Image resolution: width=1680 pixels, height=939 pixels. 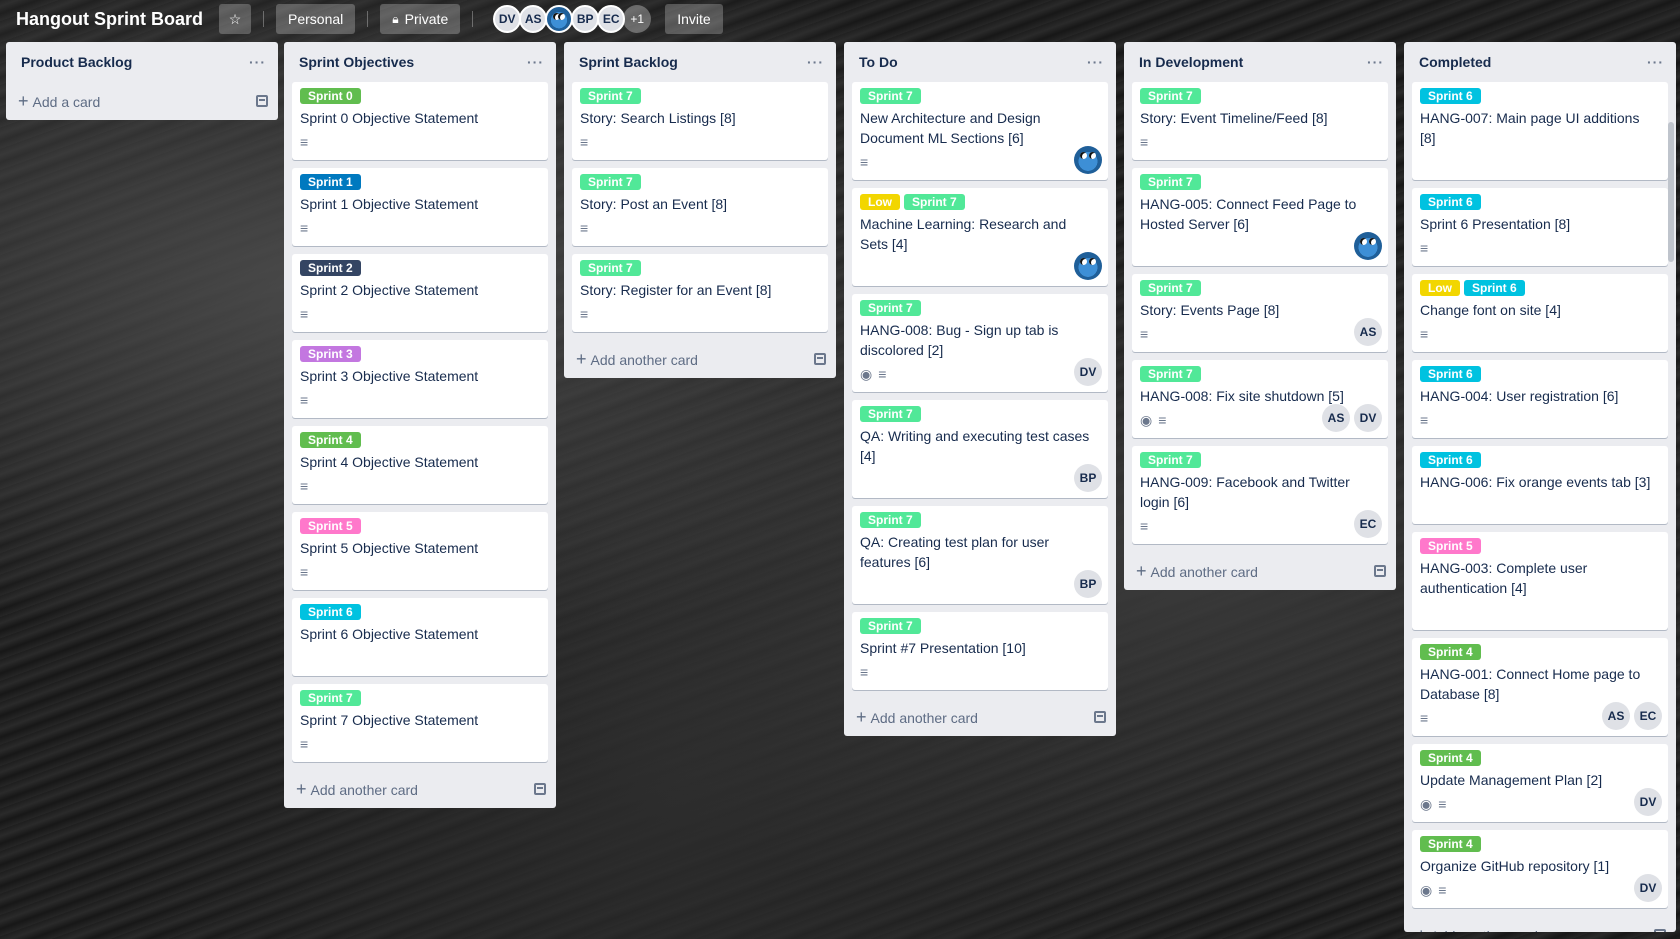 I want to click on card-label: Sprint 5, so click(x=330, y=526).